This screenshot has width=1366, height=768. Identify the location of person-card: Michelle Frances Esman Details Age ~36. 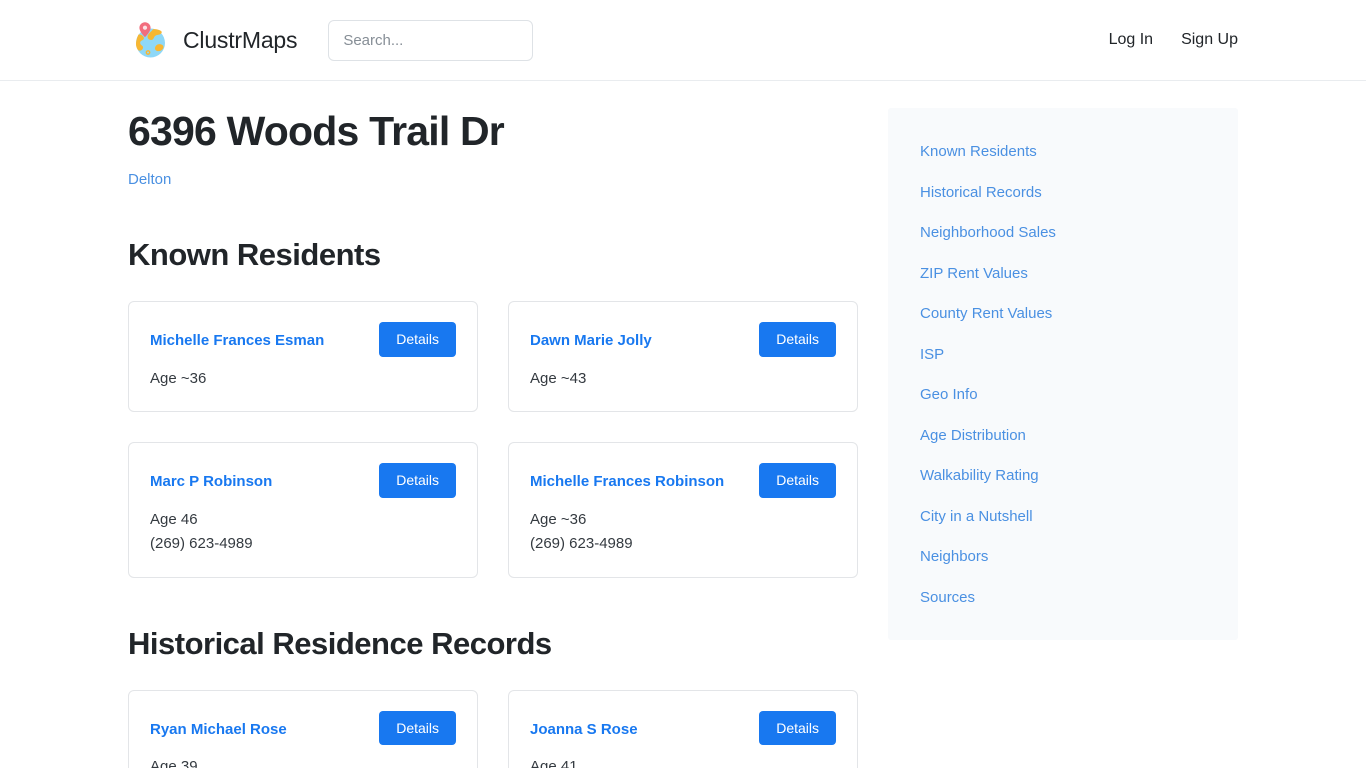
(303, 357).